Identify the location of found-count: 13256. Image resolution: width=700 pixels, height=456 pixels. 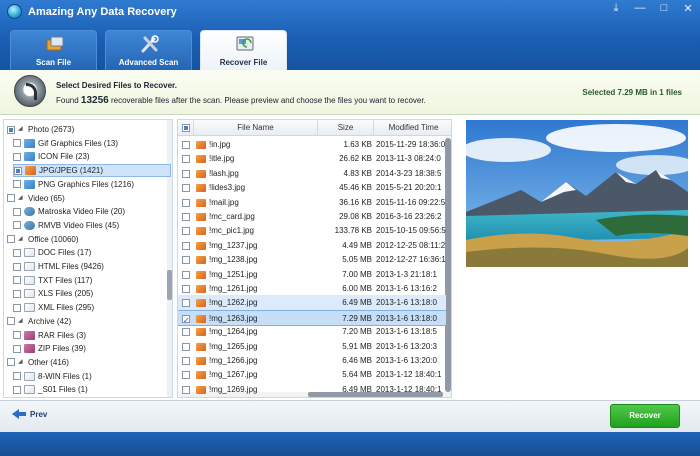
(94, 100).